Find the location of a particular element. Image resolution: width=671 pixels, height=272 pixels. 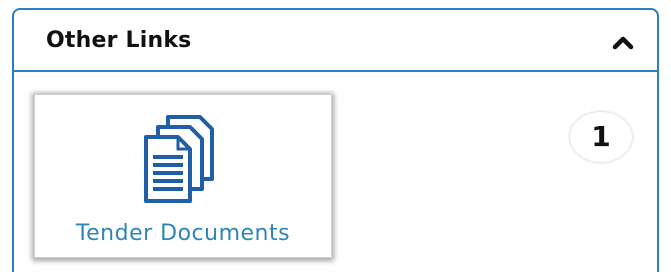

chevron-up-icon is located at coordinates (623, 43).